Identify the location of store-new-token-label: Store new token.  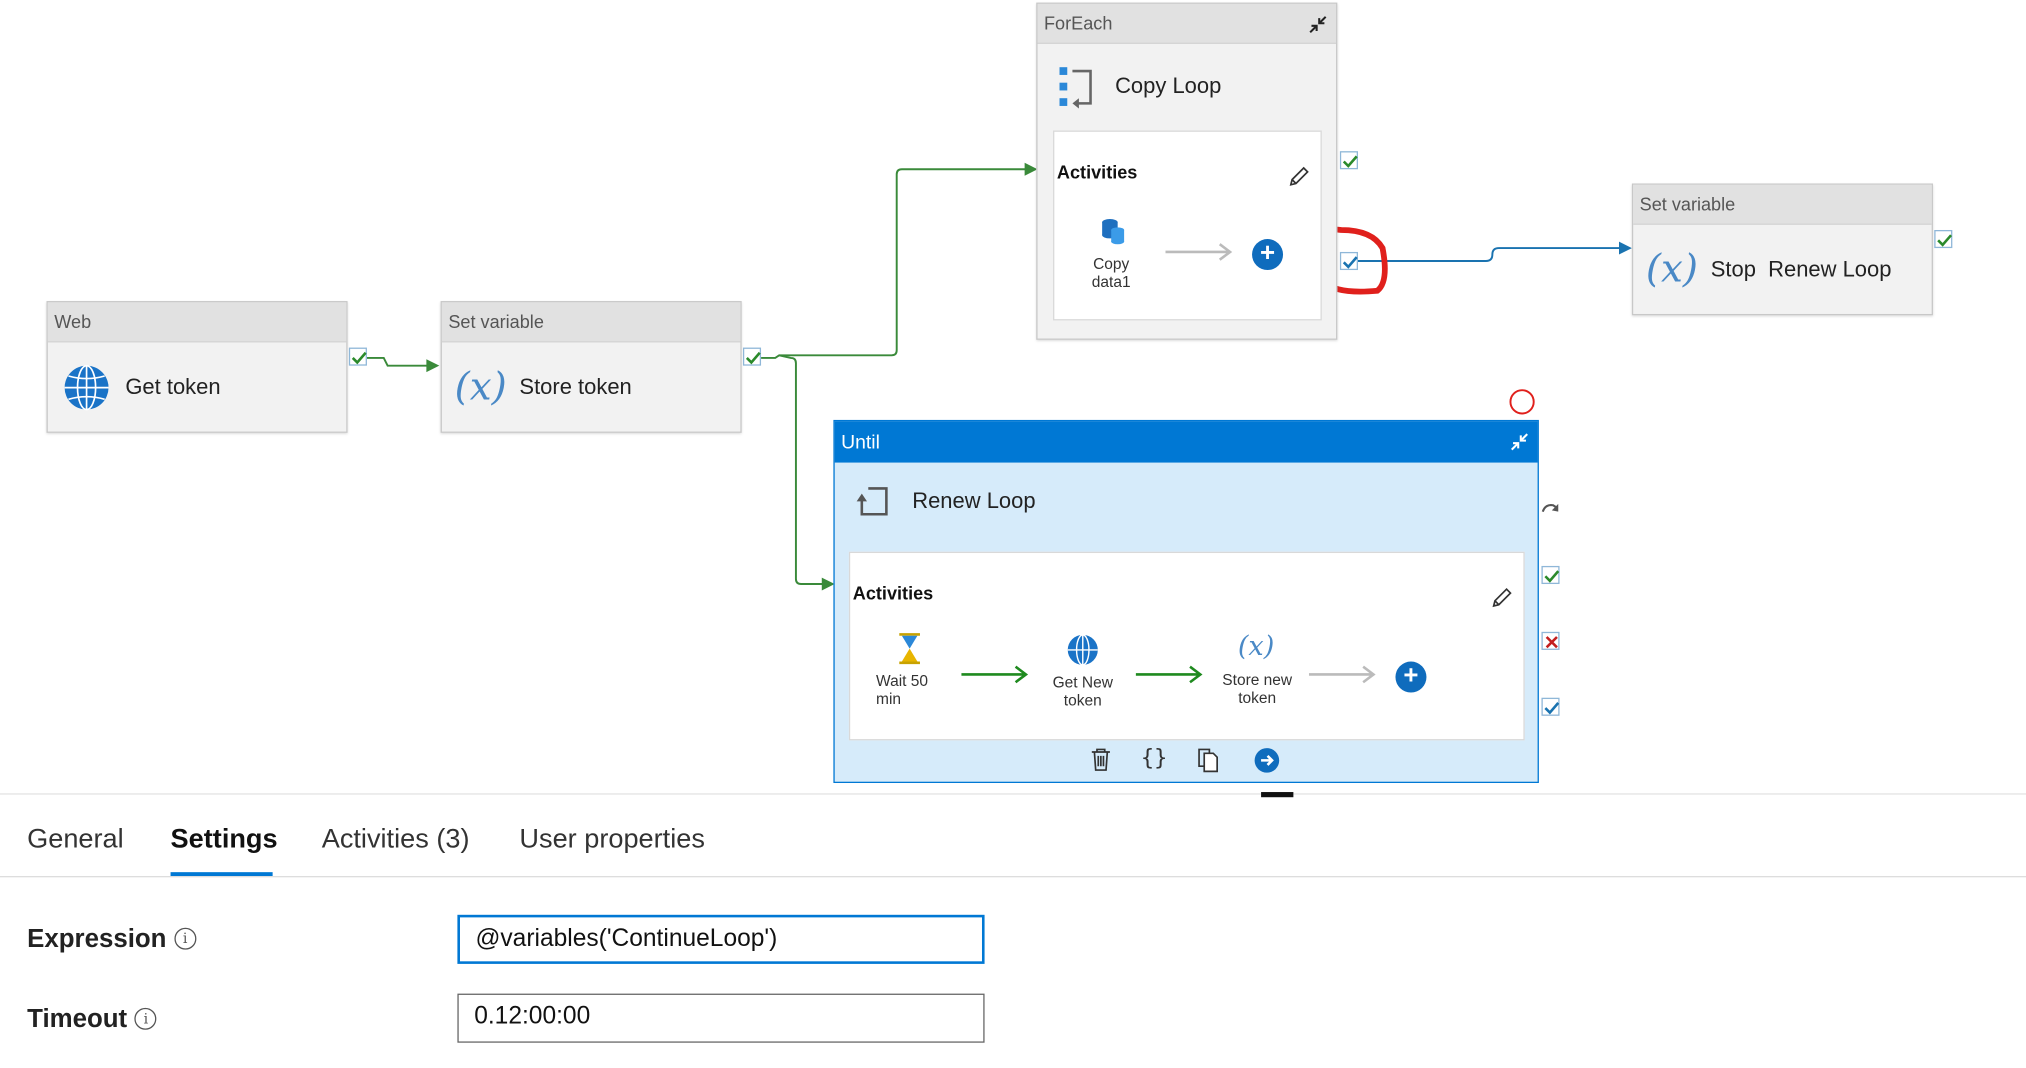
(1257, 688).